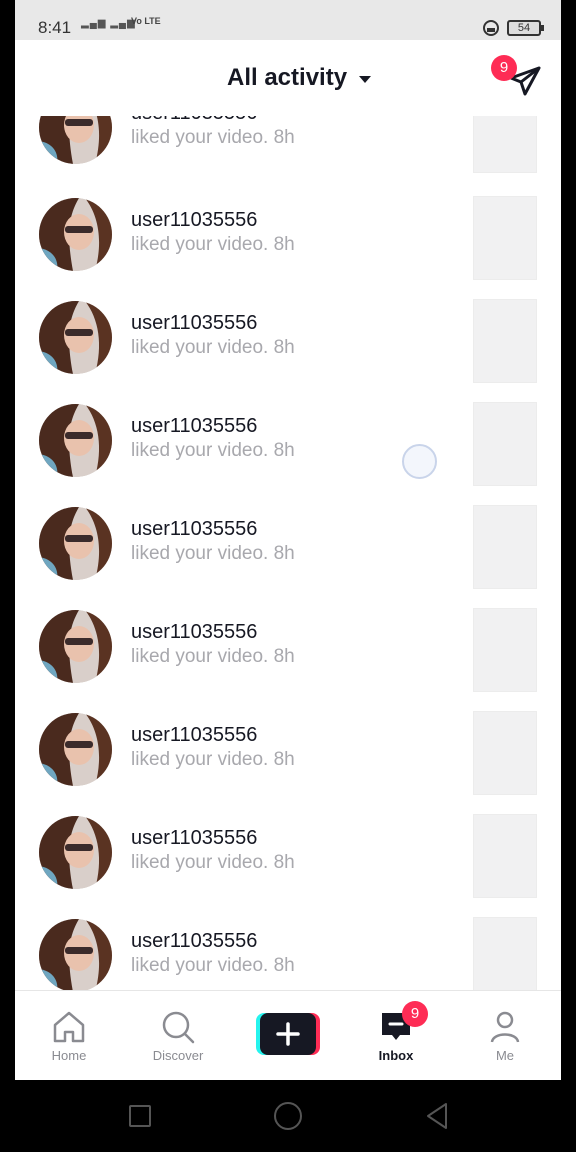  Describe the element at coordinates (415, 1014) in the screenshot. I see `inbox-badge: 9` at that location.